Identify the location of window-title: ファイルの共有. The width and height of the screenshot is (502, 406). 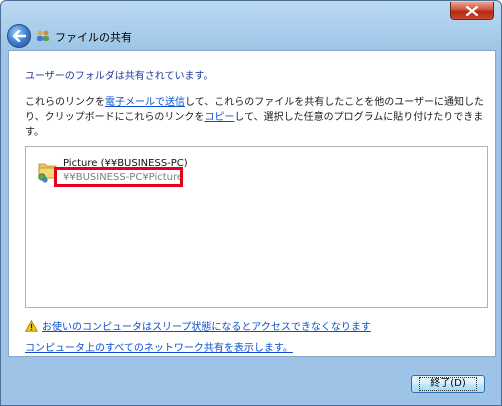
(93, 37).